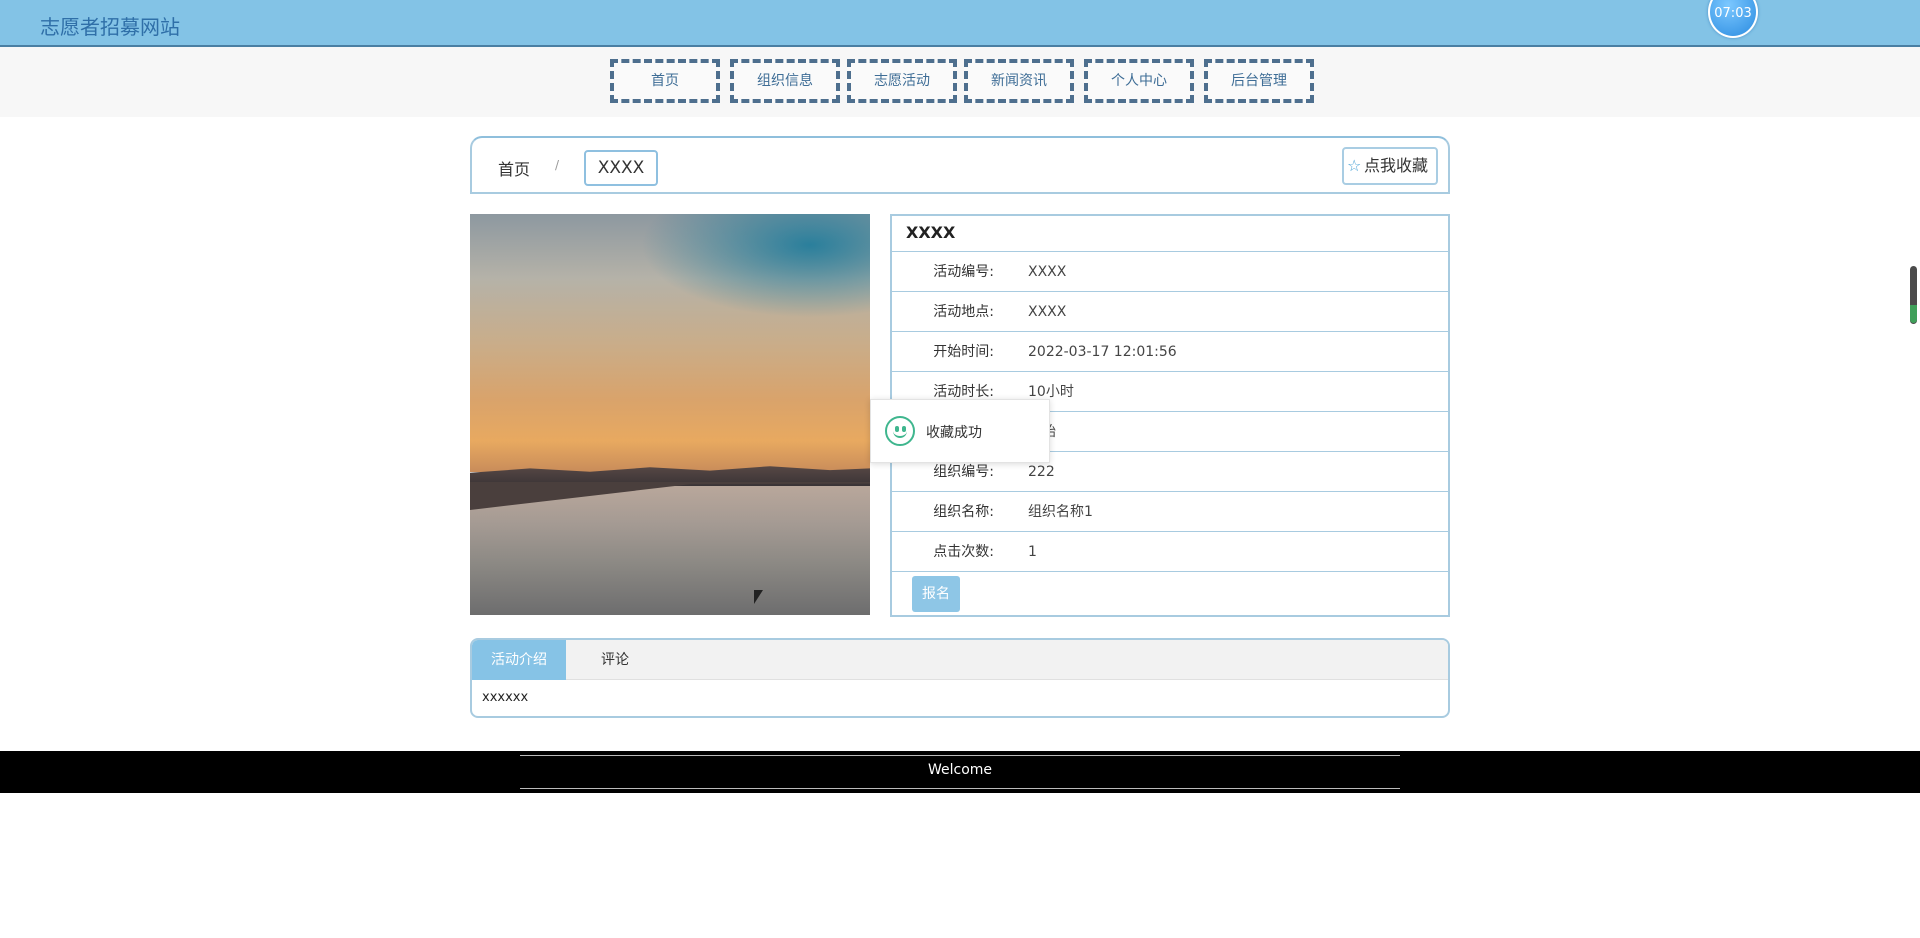 The height and width of the screenshot is (938, 1920). What do you see at coordinates (665, 81) in the screenshot?
I see `nav-item-home: 首页` at bounding box center [665, 81].